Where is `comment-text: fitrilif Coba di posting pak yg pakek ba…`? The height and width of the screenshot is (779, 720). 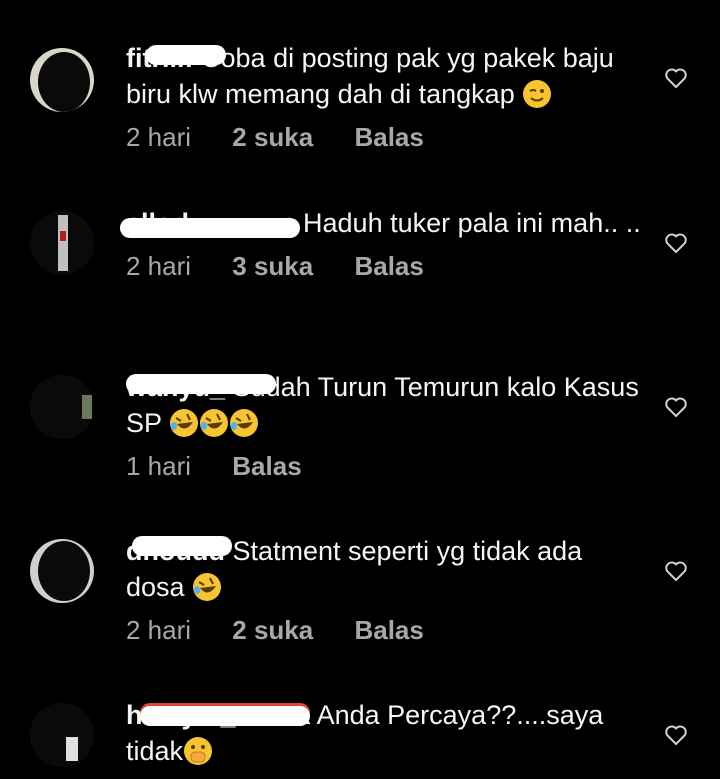 comment-text: fitrilif Coba di posting pak yg pakek ba… is located at coordinates (386, 76).